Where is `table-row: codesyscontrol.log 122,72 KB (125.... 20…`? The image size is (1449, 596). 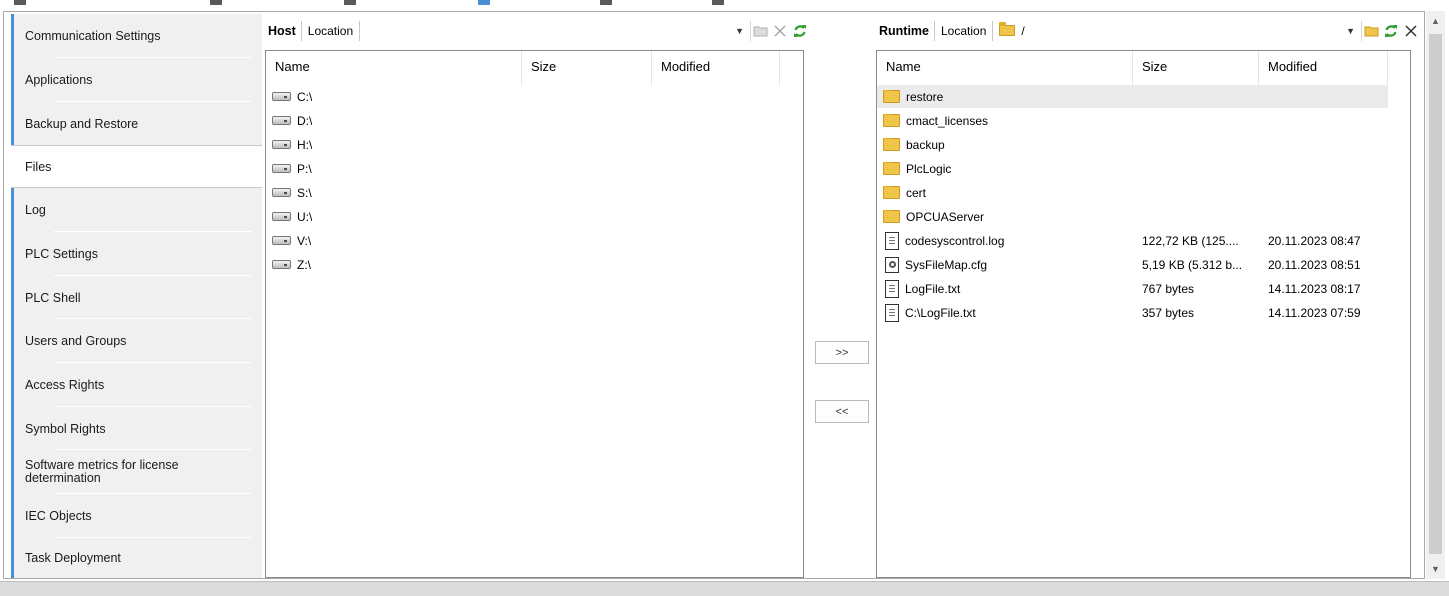 table-row: codesyscontrol.log 122,72 KB (125.... 20… is located at coordinates (1132, 240).